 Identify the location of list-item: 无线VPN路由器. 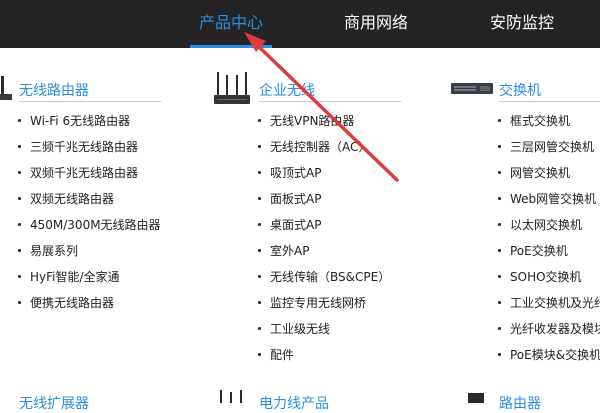
(306, 120).